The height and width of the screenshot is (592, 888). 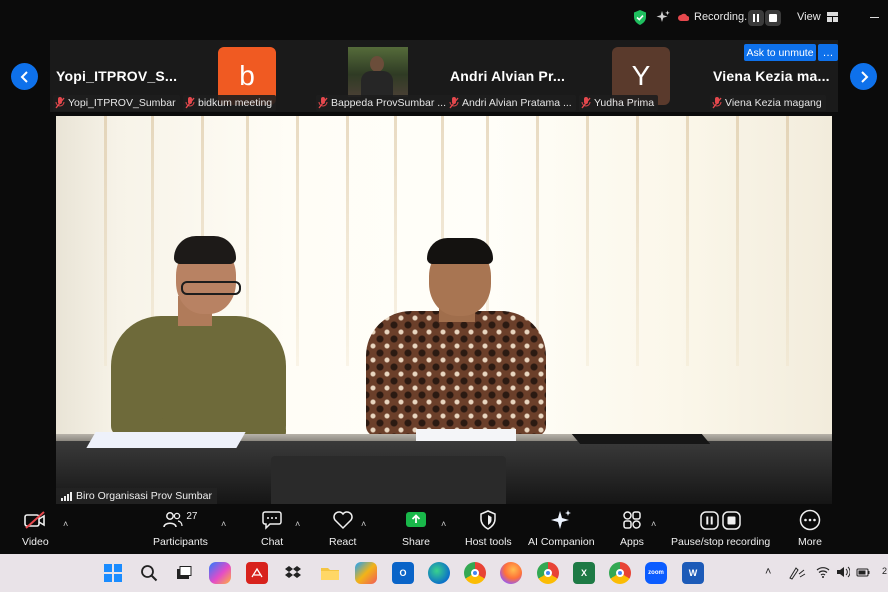 What do you see at coordinates (66, 496) in the screenshot?
I see `signal-strength-icon` at bounding box center [66, 496].